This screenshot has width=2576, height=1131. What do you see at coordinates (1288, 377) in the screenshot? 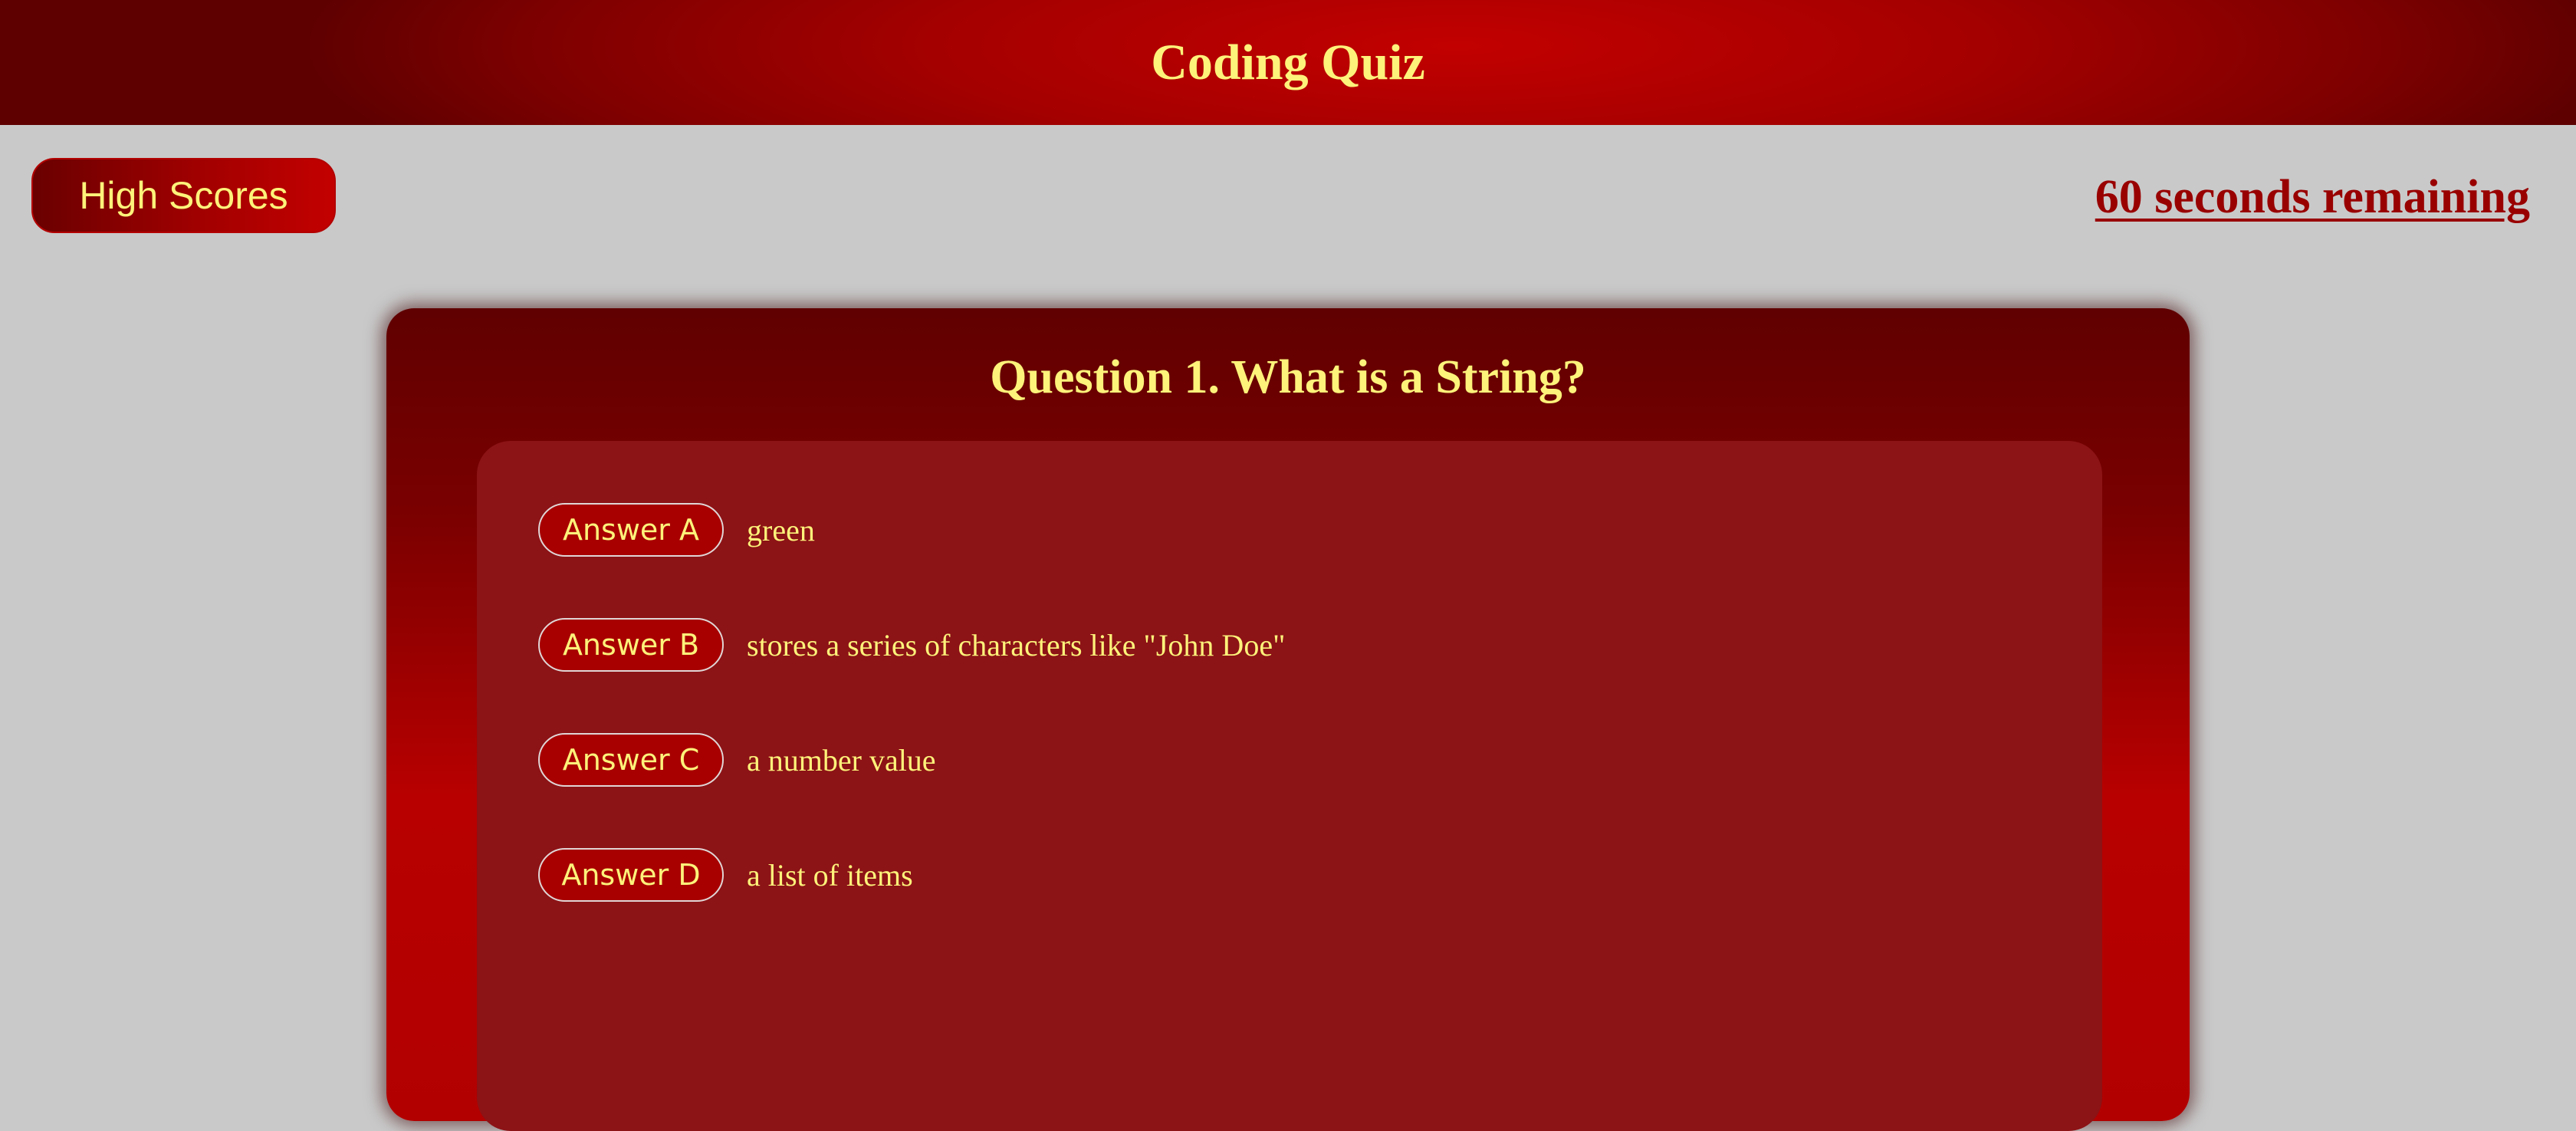
I see `question-title: Question 1. What is a String?` at bounding box center [1288, 377].